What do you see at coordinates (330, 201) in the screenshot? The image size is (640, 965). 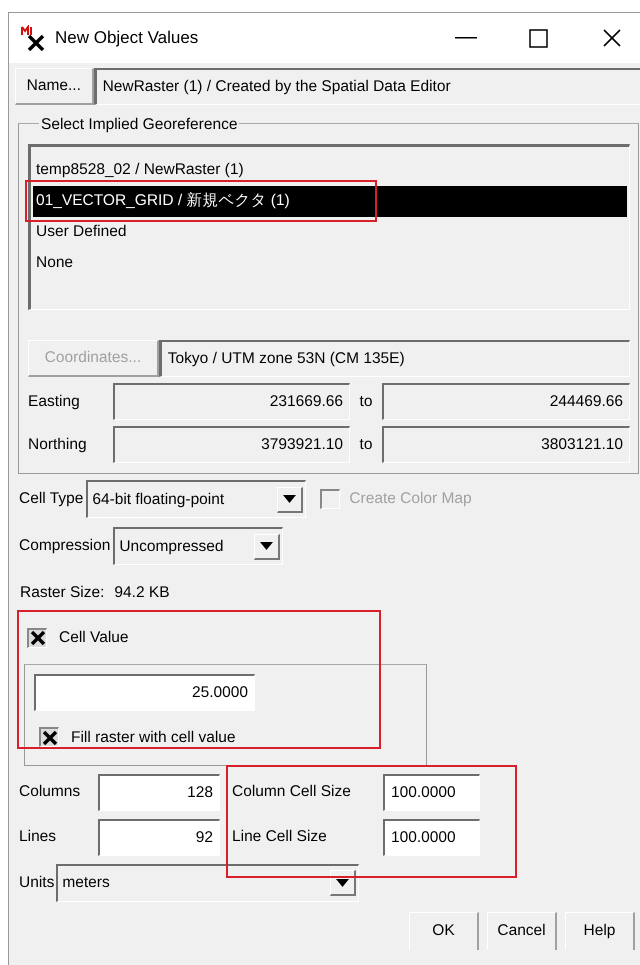 I see `list-item: 01_VECTOR_GRID / 新規ベクタ (1)` at bounding box center [330, 201].